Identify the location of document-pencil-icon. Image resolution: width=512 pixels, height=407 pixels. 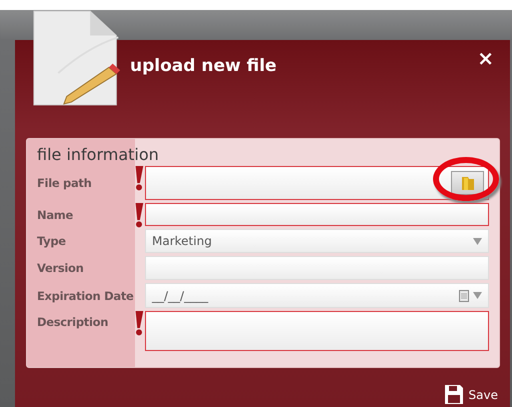
(77, 58).